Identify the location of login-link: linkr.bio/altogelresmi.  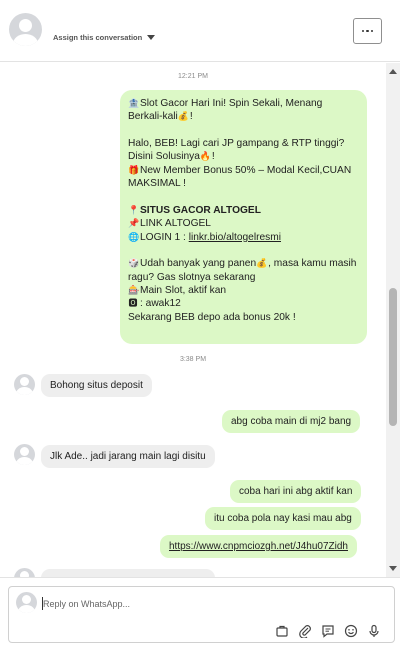
(235, 237).